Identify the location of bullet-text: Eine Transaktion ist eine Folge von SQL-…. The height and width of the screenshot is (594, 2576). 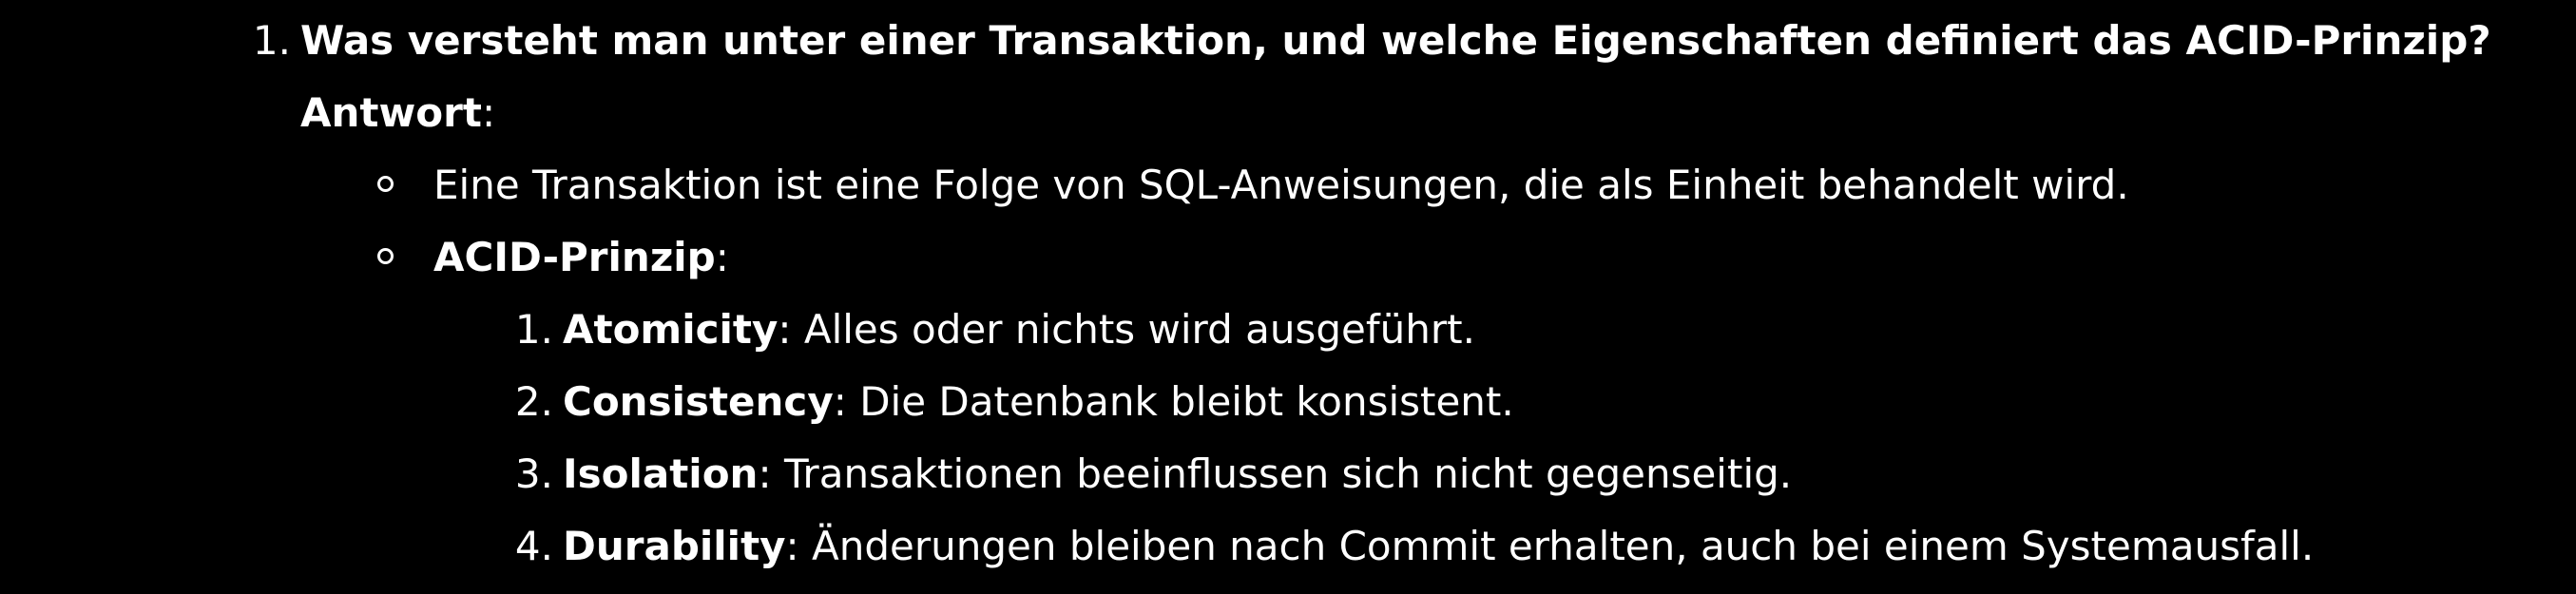
(1281, 185).